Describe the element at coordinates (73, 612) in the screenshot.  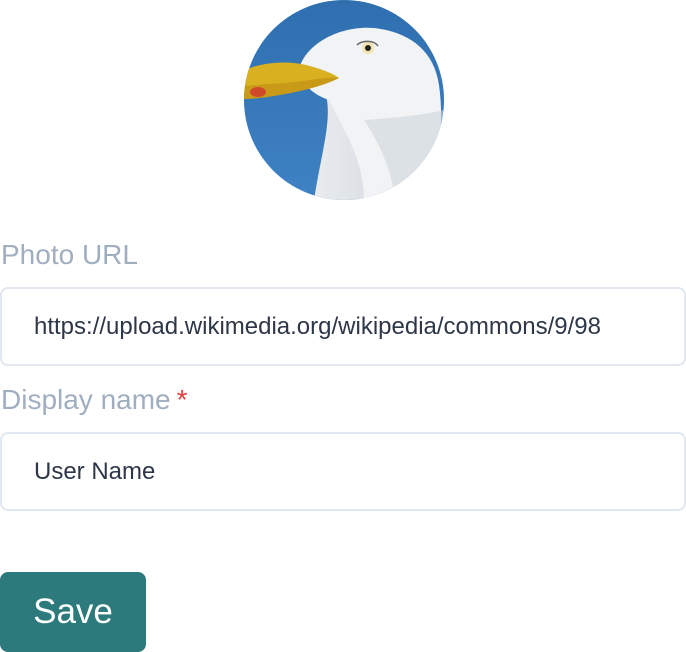
I see `save-button: Save` at that location.